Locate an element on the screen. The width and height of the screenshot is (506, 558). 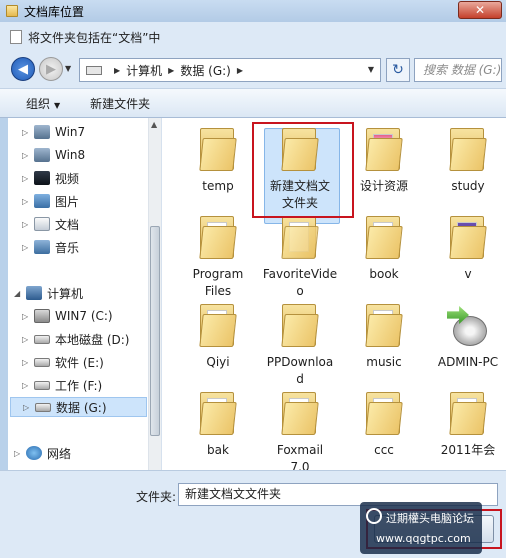
folder-item: bak is located at coordinates (218, 424).